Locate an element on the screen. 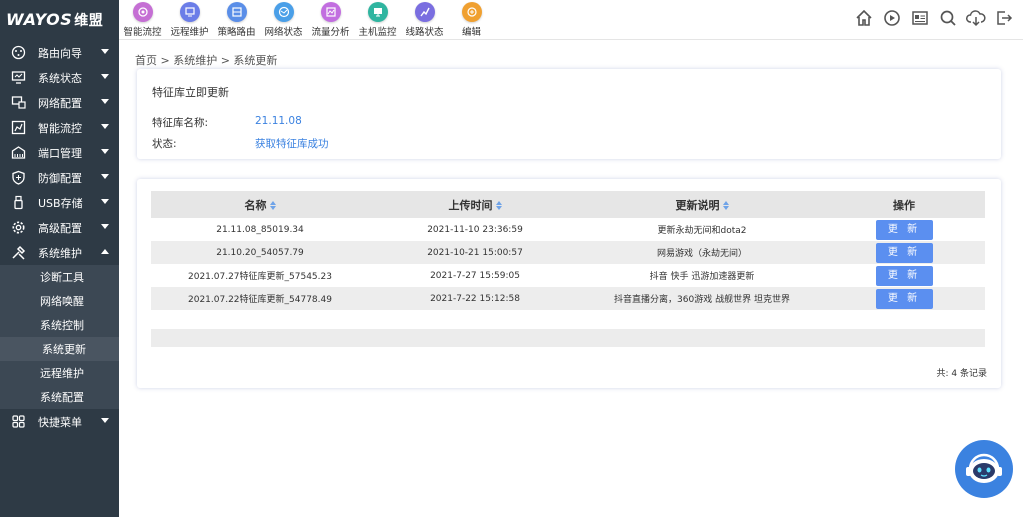 This screenshot has width=1023, height=517. download-icon is located at coordinates (976, 18).